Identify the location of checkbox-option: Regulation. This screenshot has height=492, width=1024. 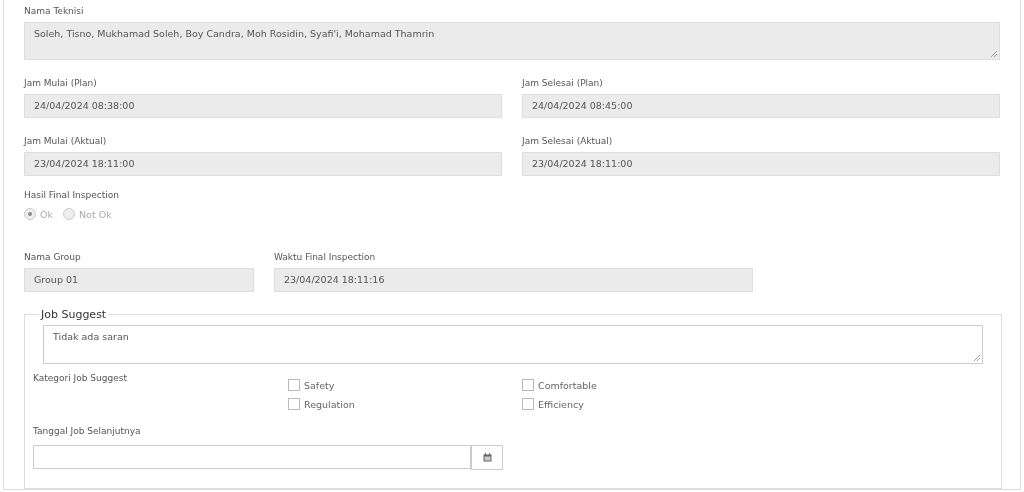
(405, 404).